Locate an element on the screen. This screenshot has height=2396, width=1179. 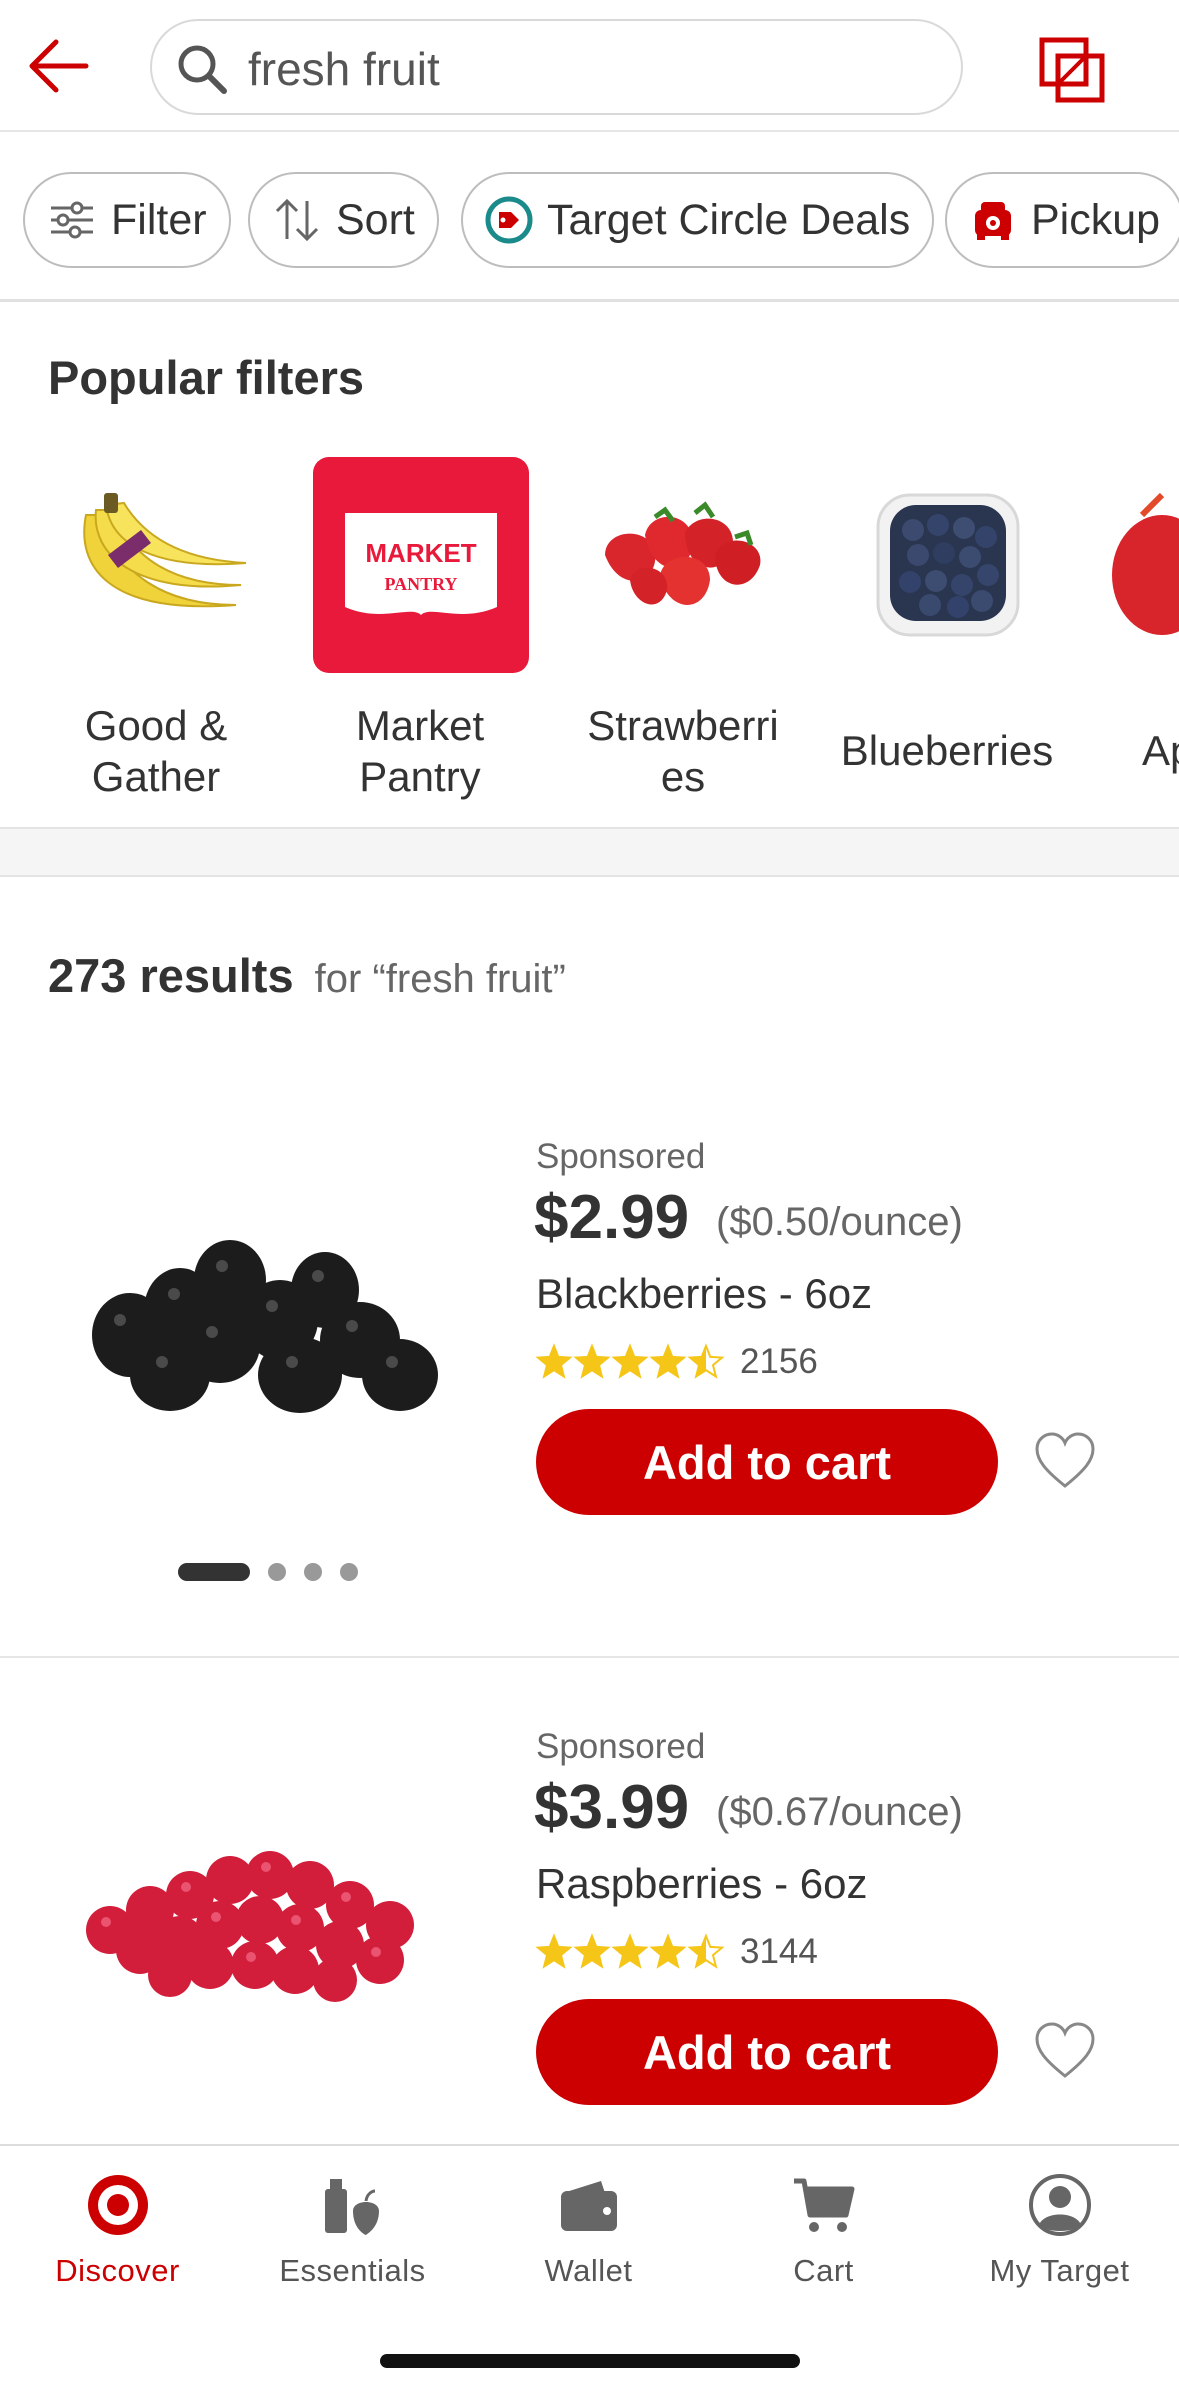
sort-chip: Sort is located at coordinates (343, 220).